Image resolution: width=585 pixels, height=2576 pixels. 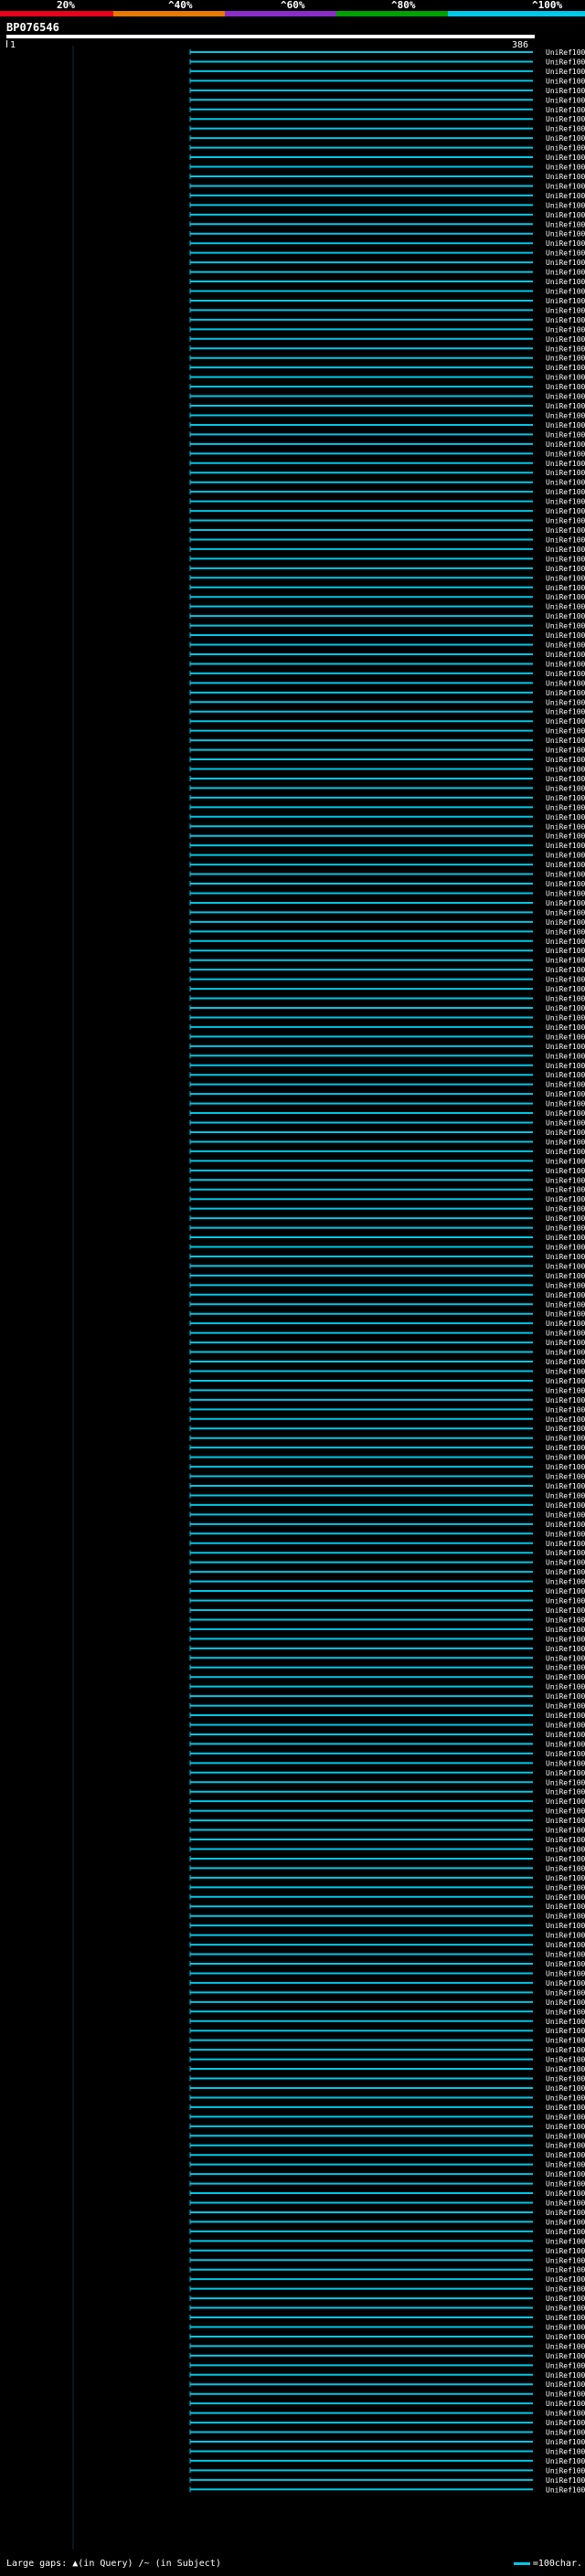 I want to click on hit-label: UniRef100_Q9SML4, so click(x=566, y=387).